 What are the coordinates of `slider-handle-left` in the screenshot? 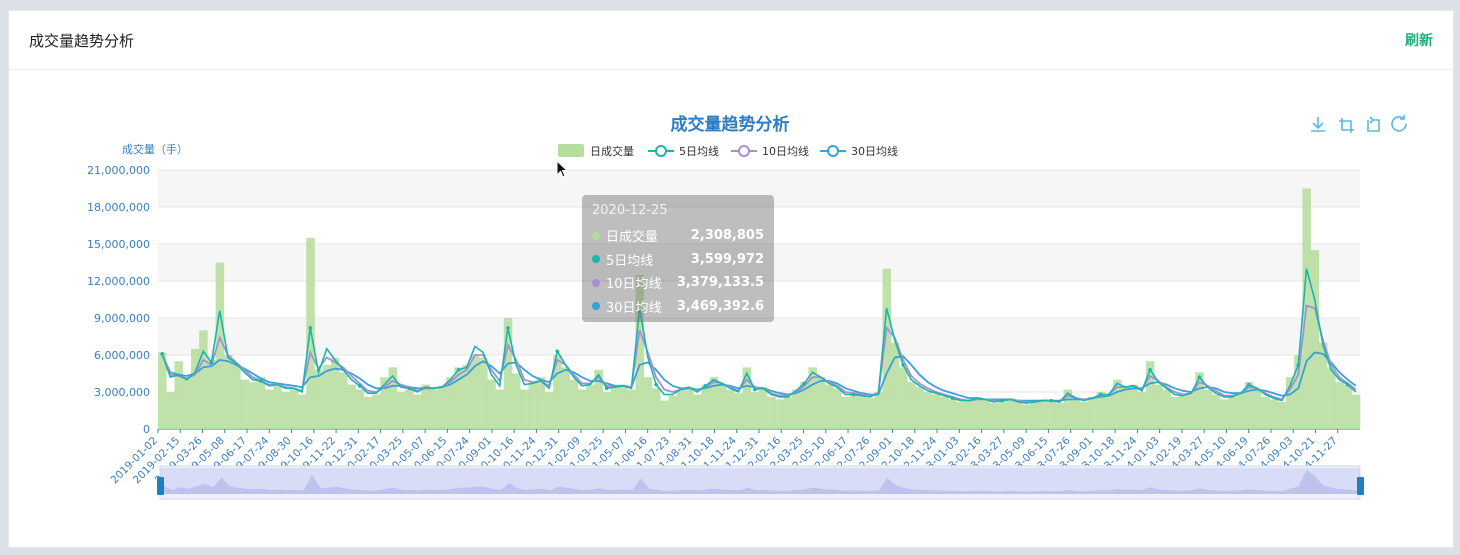 It's located at (160, 486).